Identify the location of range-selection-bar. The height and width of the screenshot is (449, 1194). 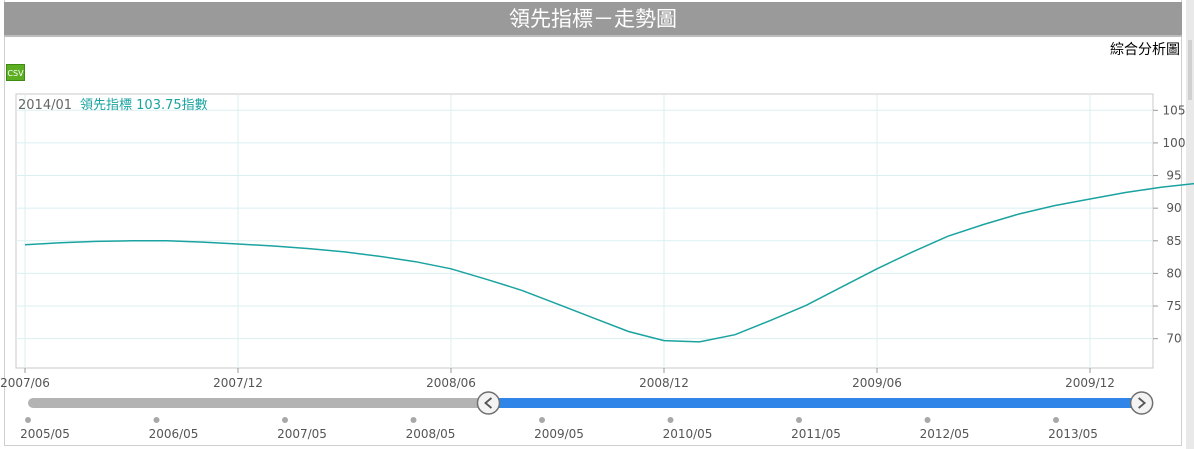
(815, 403).